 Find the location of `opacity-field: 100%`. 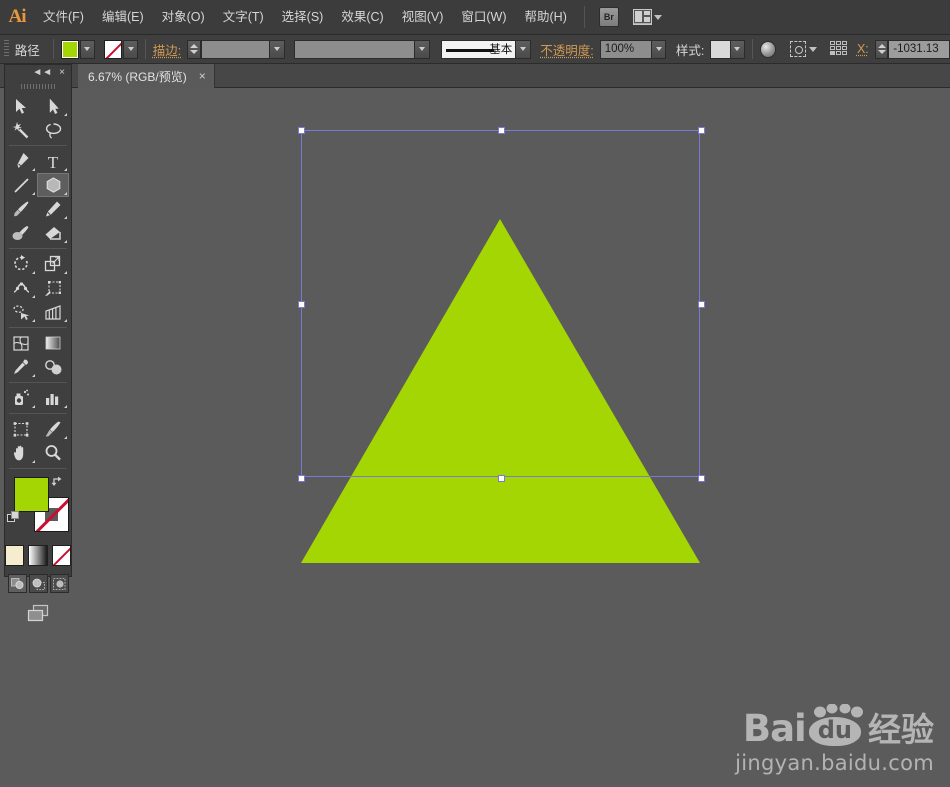

opacity-field: 100% is located at coordinates (625, 49).